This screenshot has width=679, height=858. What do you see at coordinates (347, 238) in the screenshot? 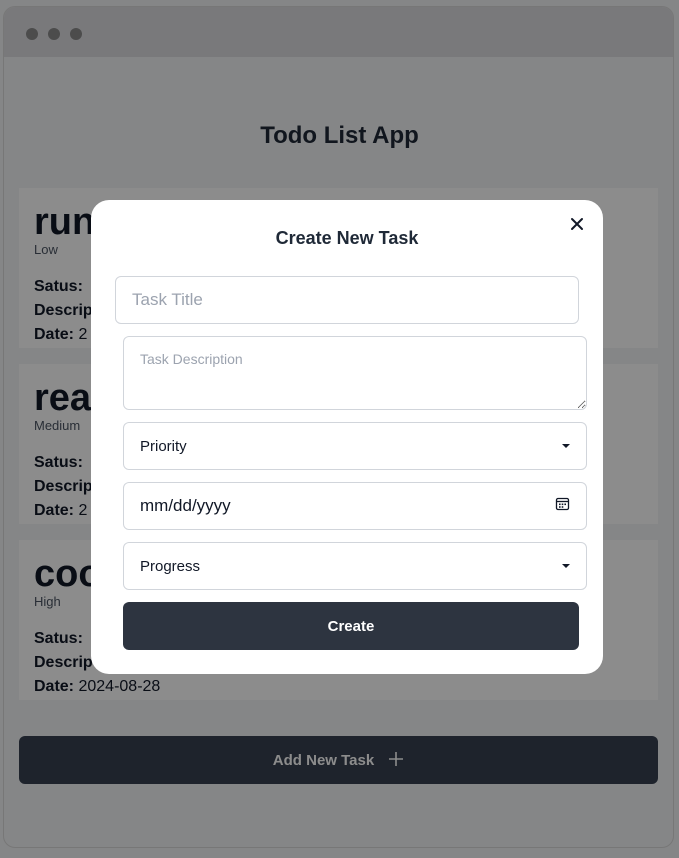
I see `modal-title: Create New Task` at bounding box center [347, 238].